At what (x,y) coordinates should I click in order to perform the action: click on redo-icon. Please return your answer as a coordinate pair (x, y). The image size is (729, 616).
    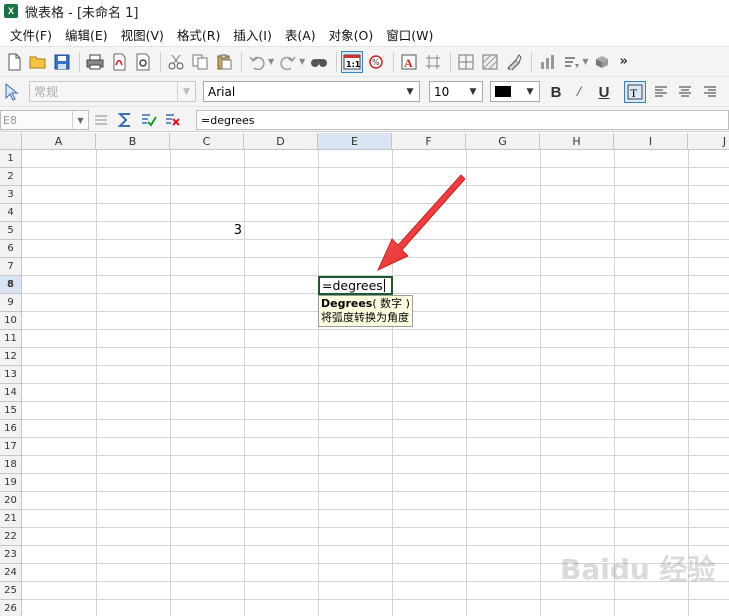
    Looking at the image, I should click on (288, 62).